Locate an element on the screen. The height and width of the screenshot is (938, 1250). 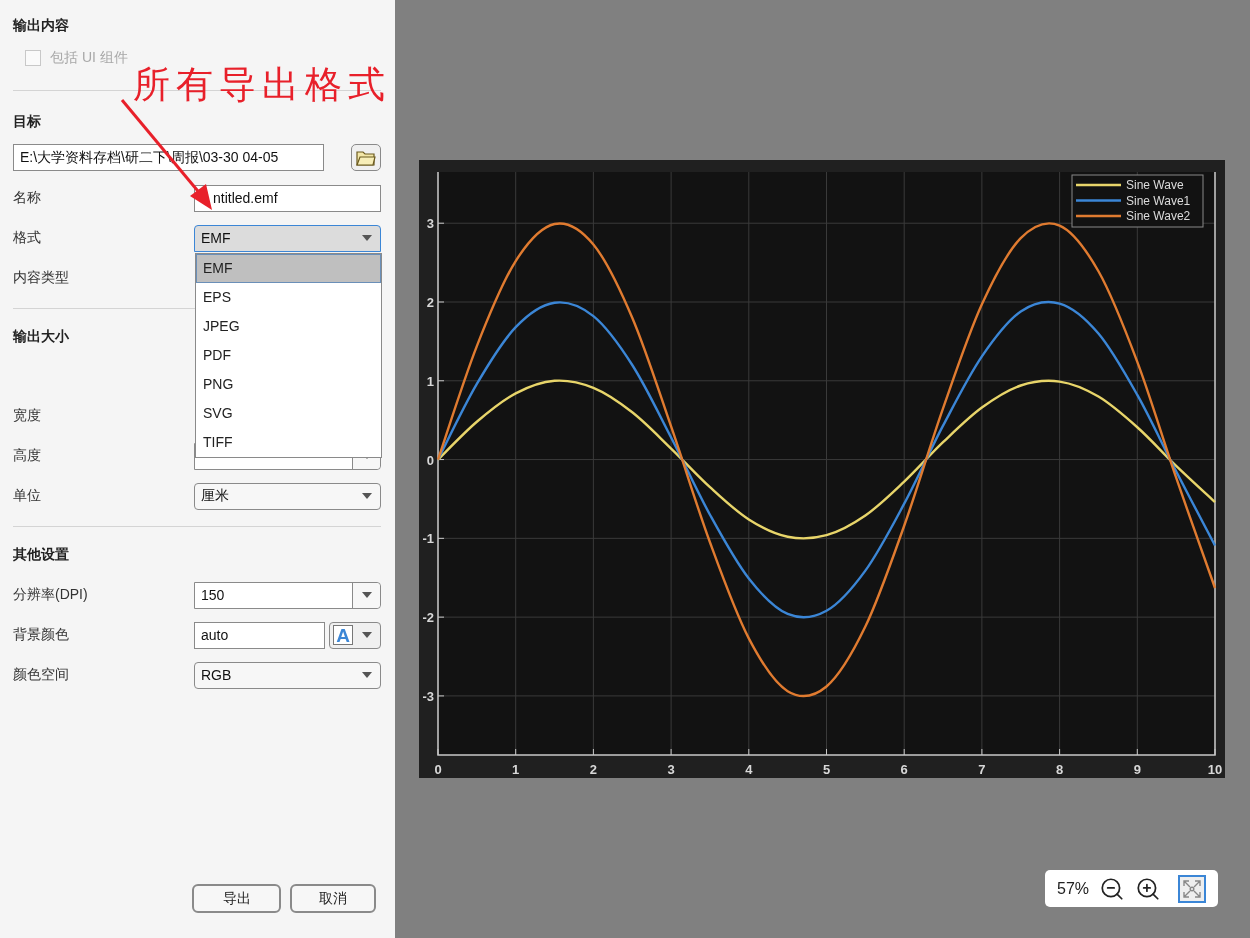
section-heading: 其他设置 is located at coordinates (41, 554).